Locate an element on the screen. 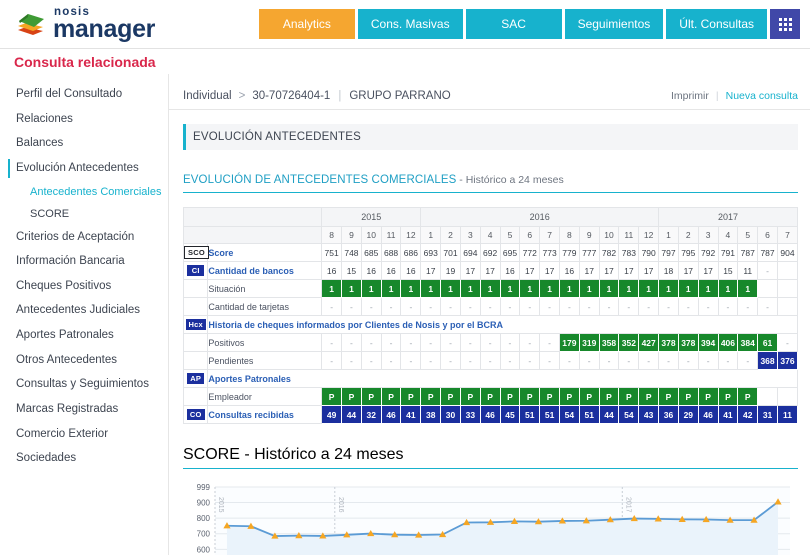 This screenshot has width=810, height=555. sidebar-item-criterios-de-aceptacion: Criterios de Aceptación is located at coordinates (84, 237).